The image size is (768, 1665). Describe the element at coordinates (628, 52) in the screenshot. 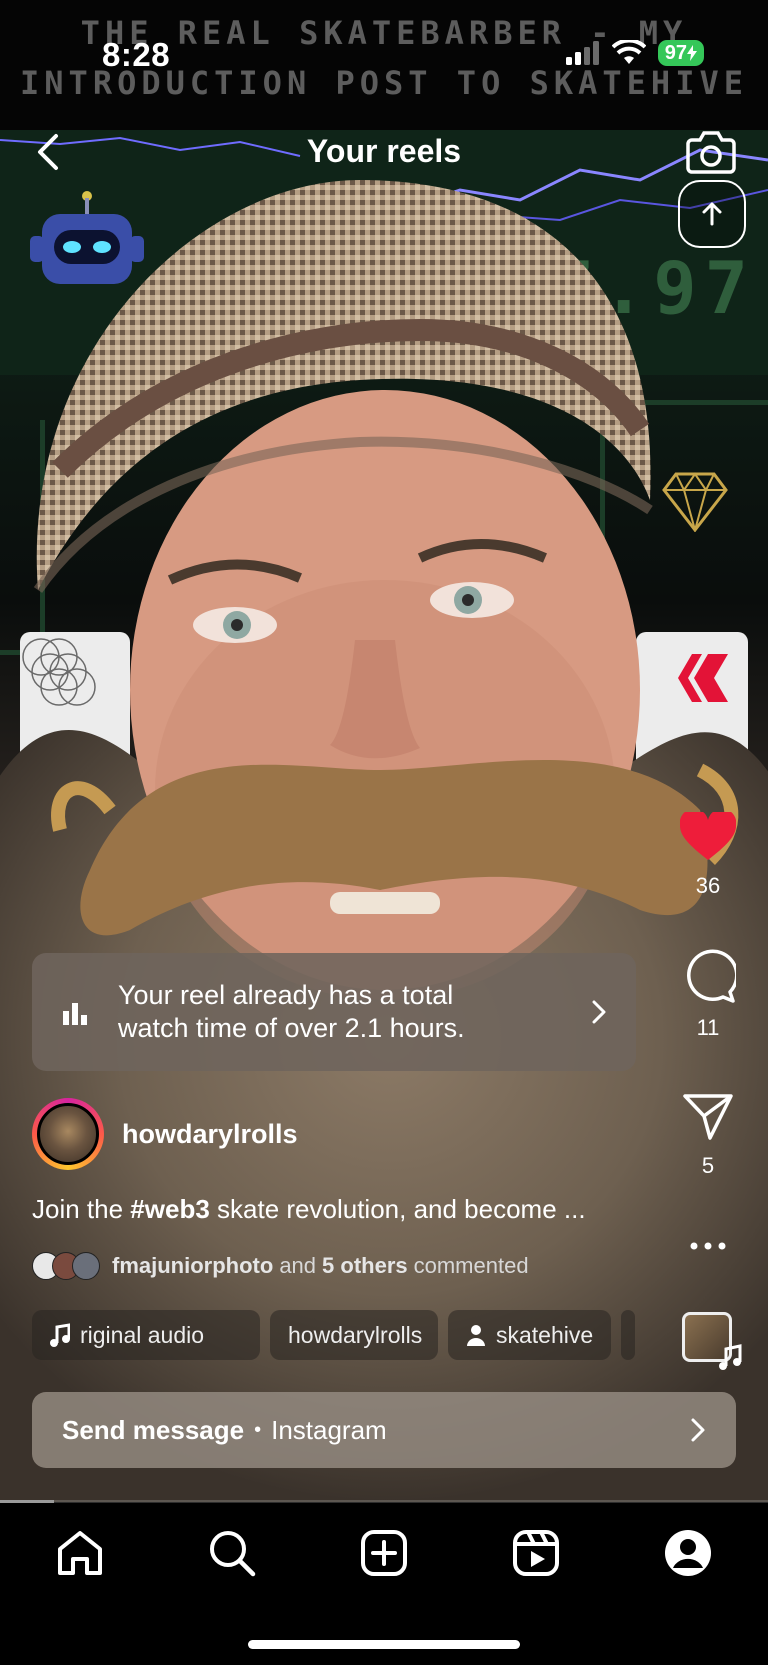

I see `wifi-icon` at that location.